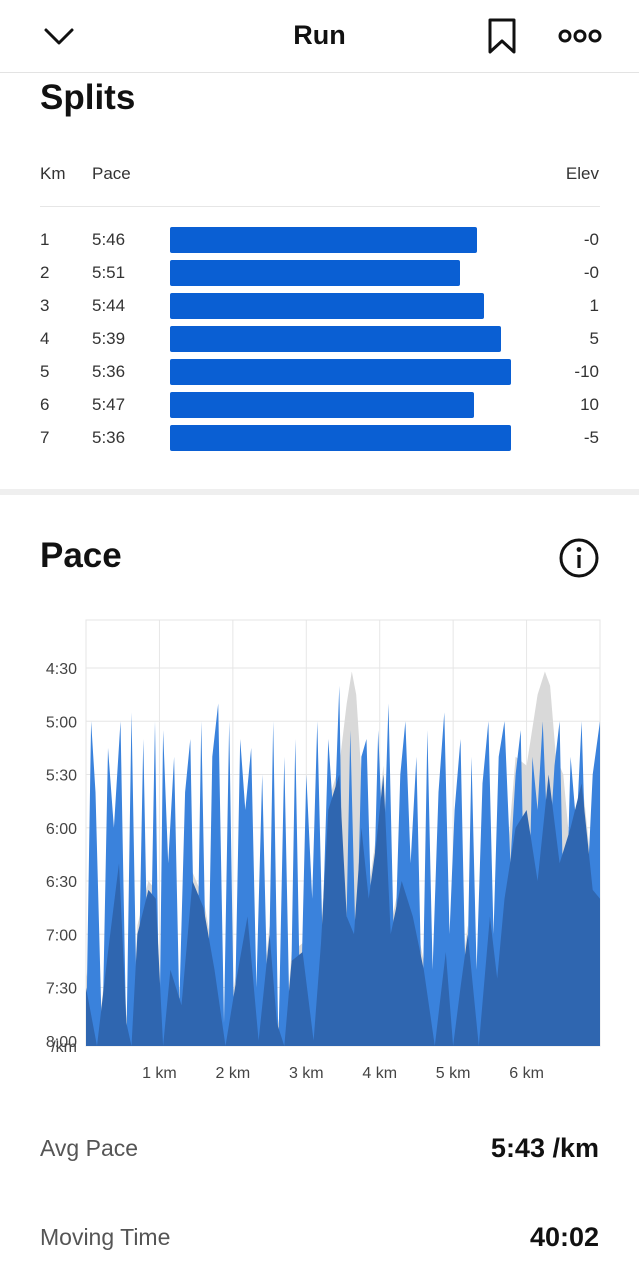  Describe the element at coordinates (61, 722) in the screenshot. I see `y-tick-label: 5:00` at that location.